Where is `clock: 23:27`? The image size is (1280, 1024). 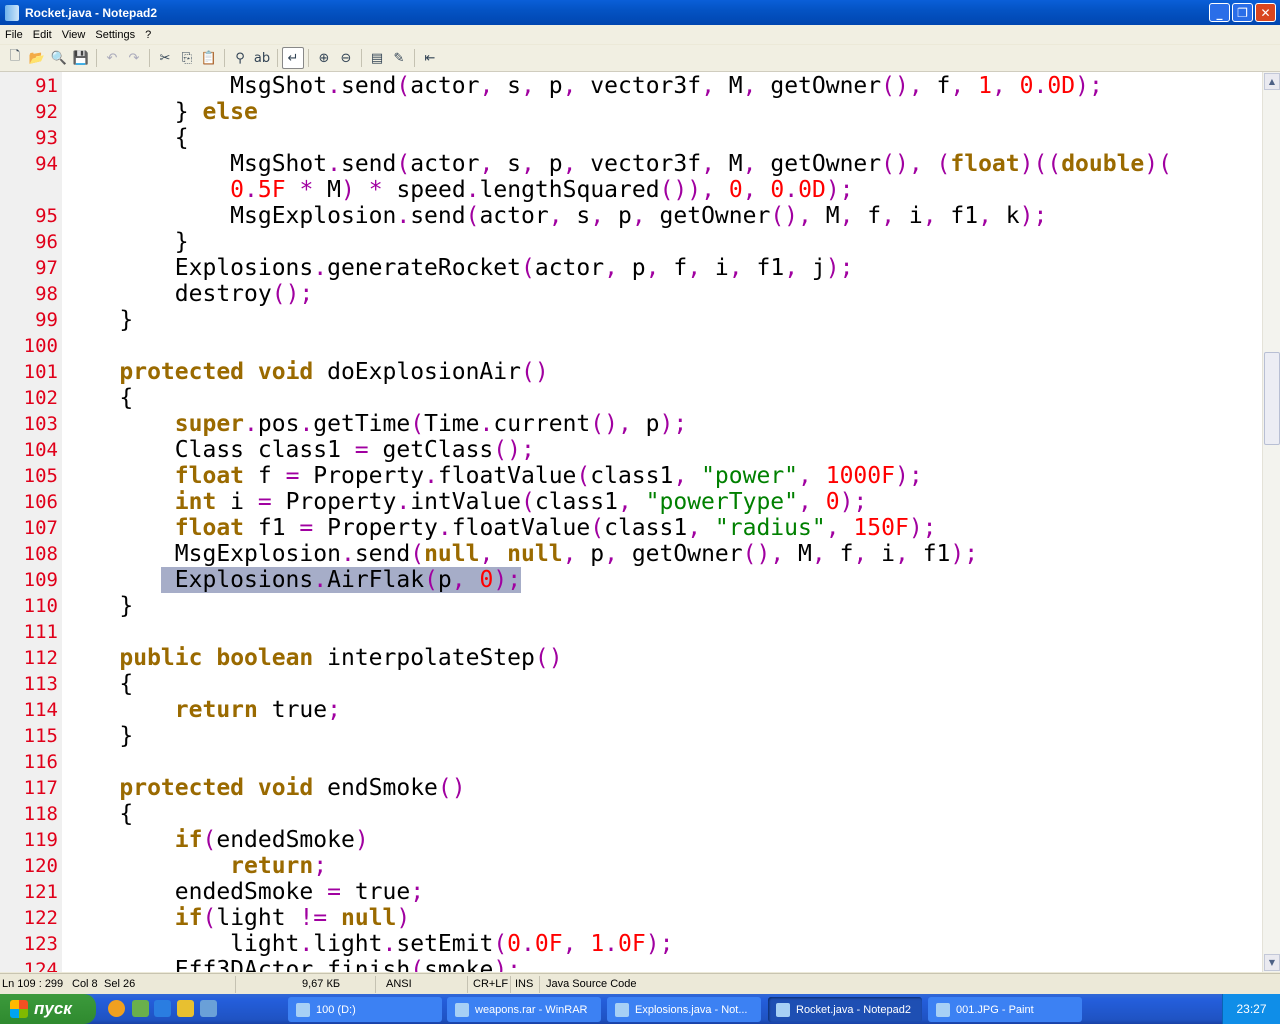 clock: 23:27 is located at coordinates (1251, 1009).